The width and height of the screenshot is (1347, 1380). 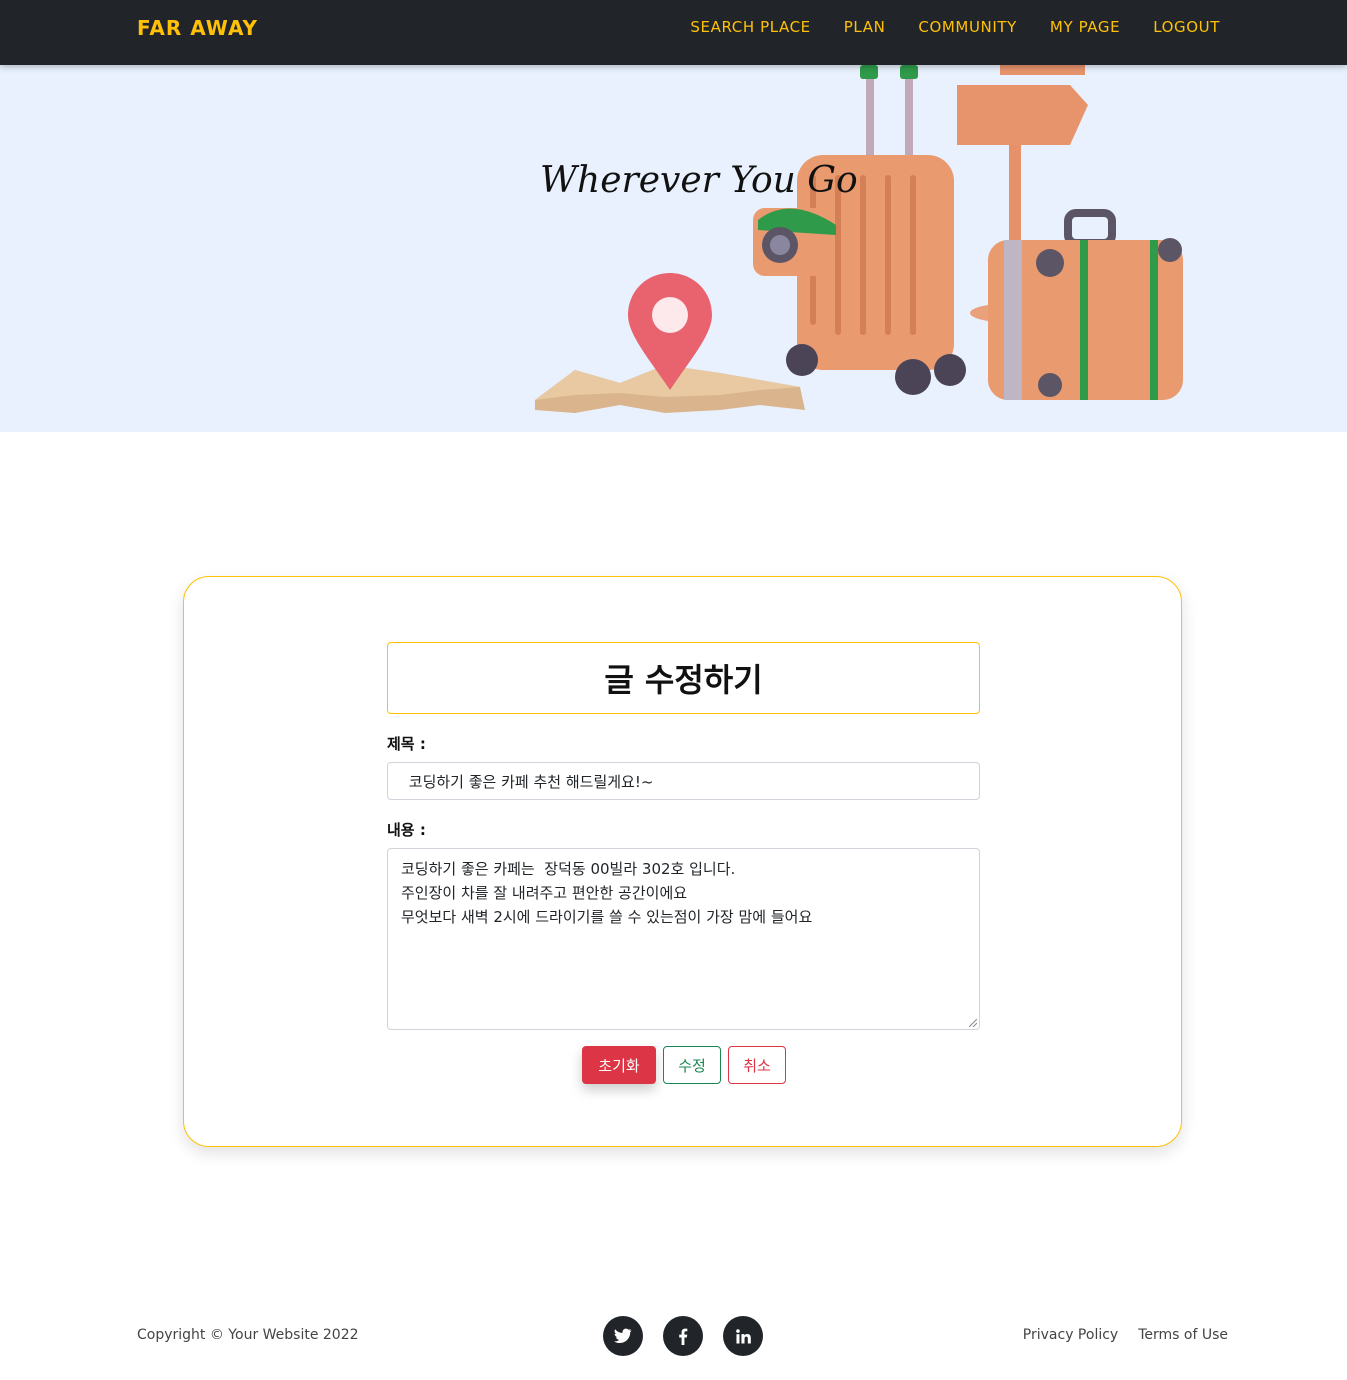 I want to click on form-buttons: 초기화 수정 취소, so click(x=684, y=1065).